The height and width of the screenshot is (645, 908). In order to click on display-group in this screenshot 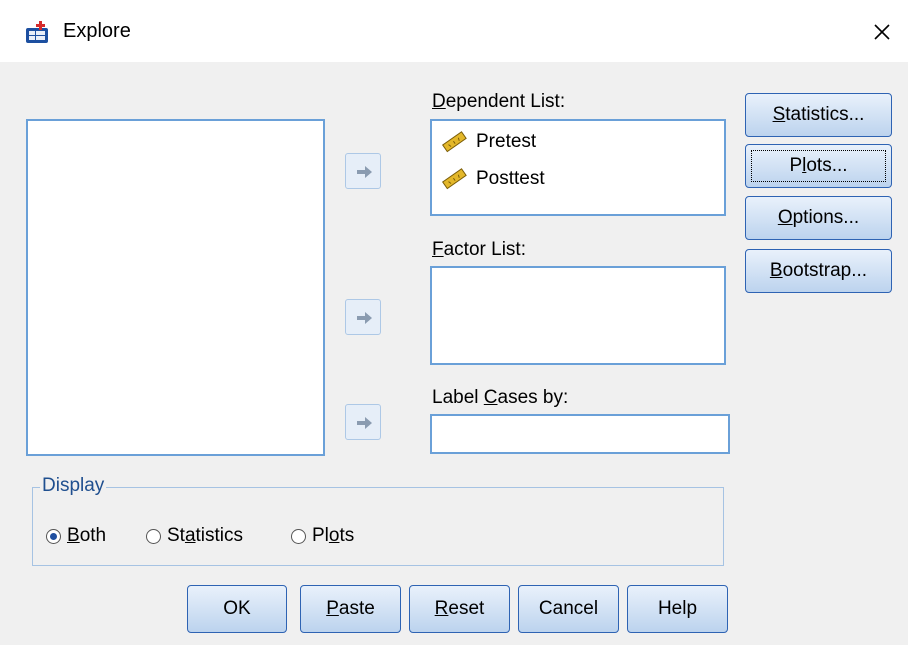, I will do `click(378, 526)`.